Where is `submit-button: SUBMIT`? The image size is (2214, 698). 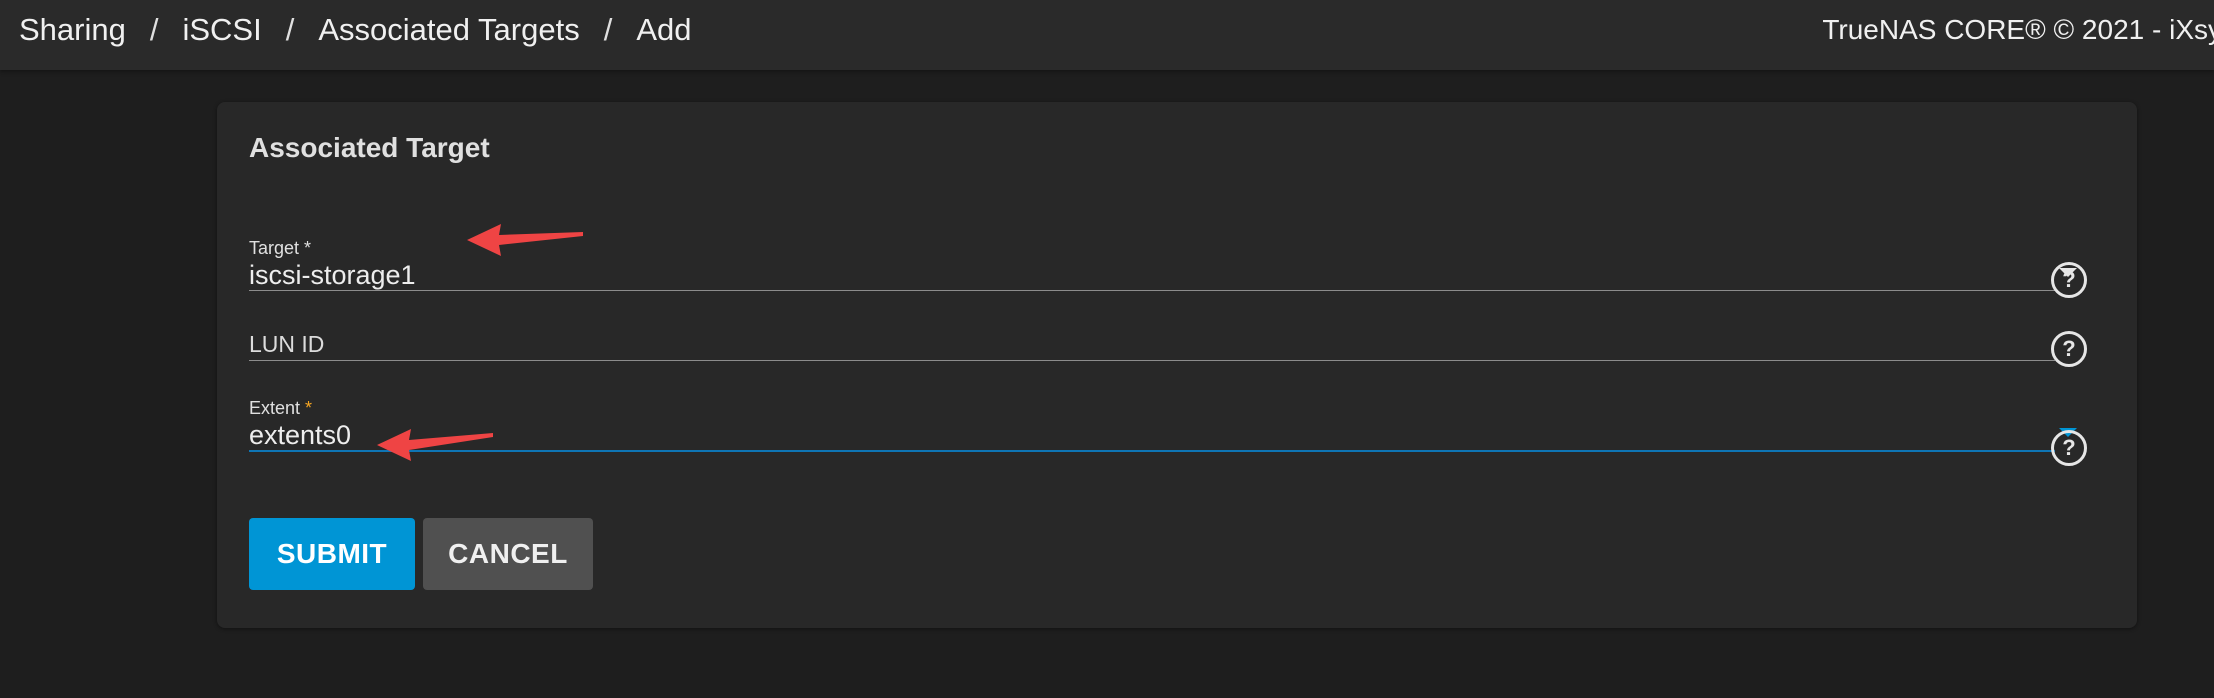
submit-button: SUBMIT is located at coordinates (332, 554).